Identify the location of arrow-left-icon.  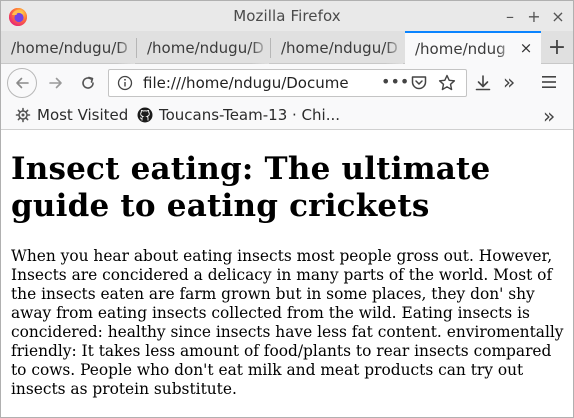
(22, 83).